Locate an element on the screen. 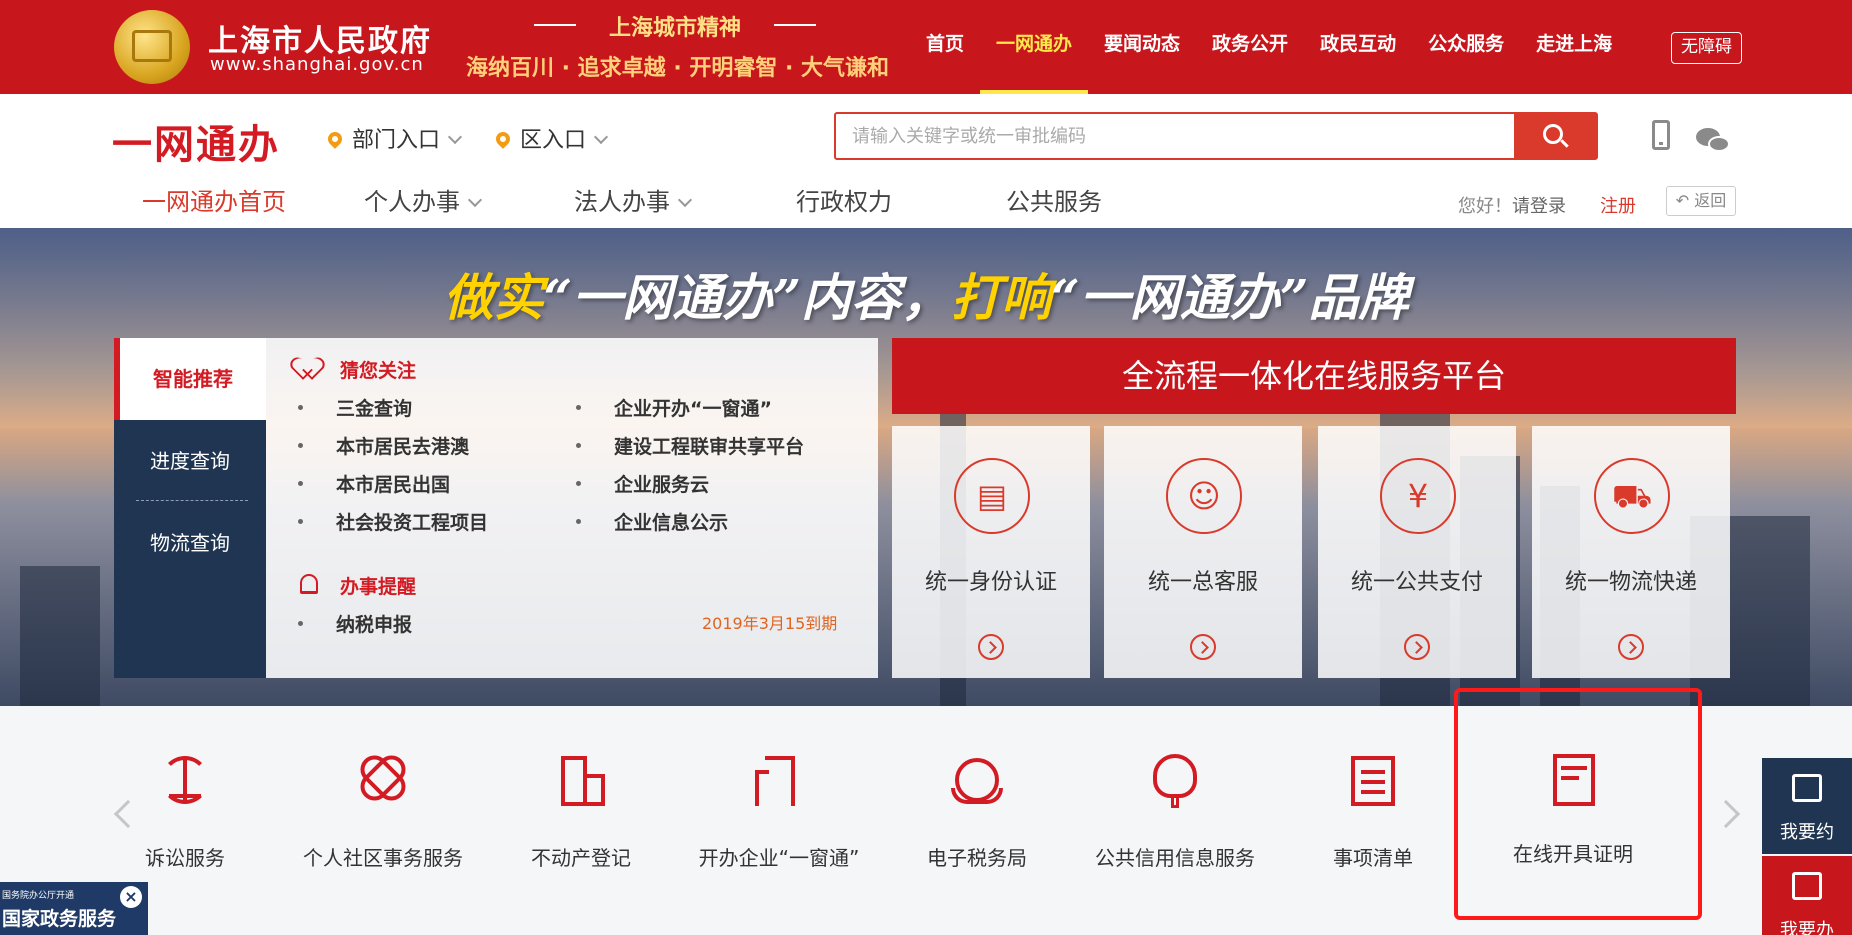 Image resolution: width=1852 pixels, height=935 pixels. close-icon: × is located at coordinates (131, 897).